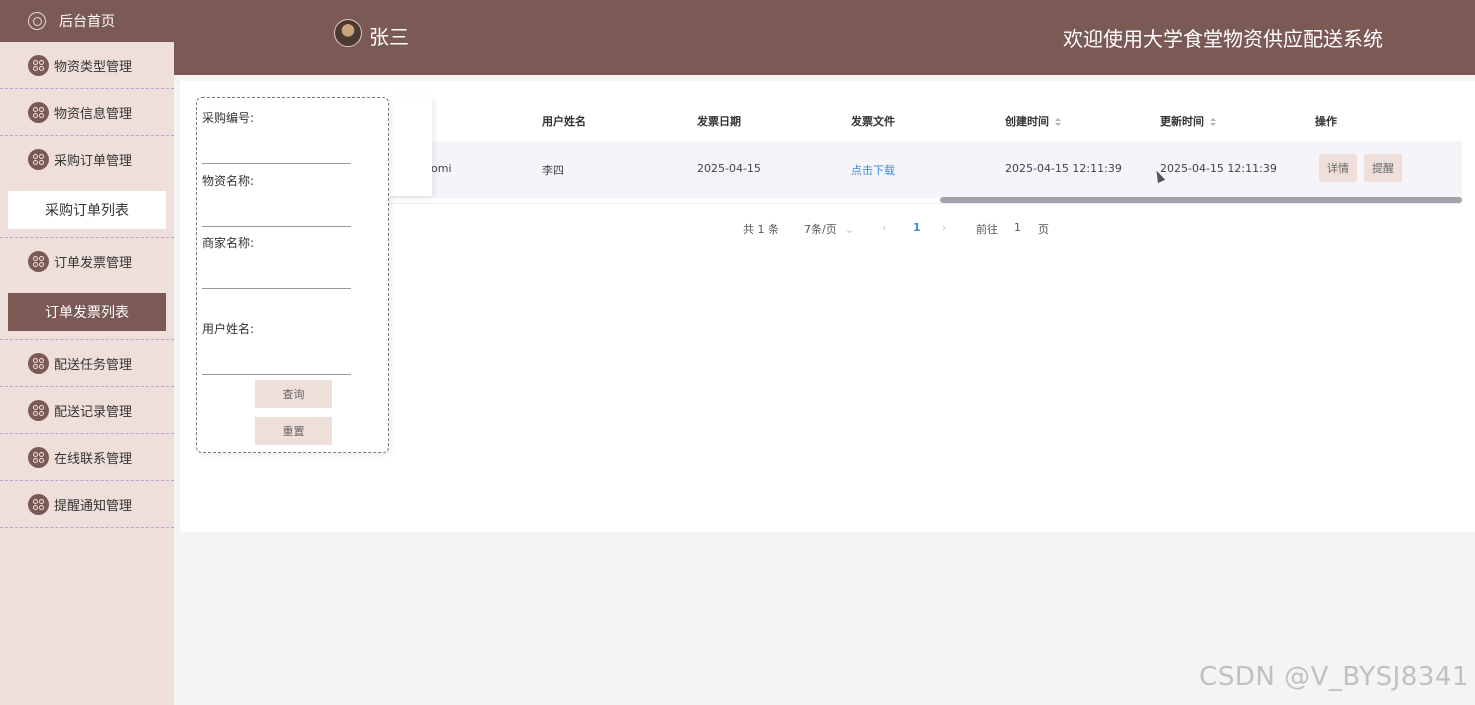  Describe the element at coordinates (1027, 121) in the screenshot. I see `col-created-label: 创建时间` at that location.